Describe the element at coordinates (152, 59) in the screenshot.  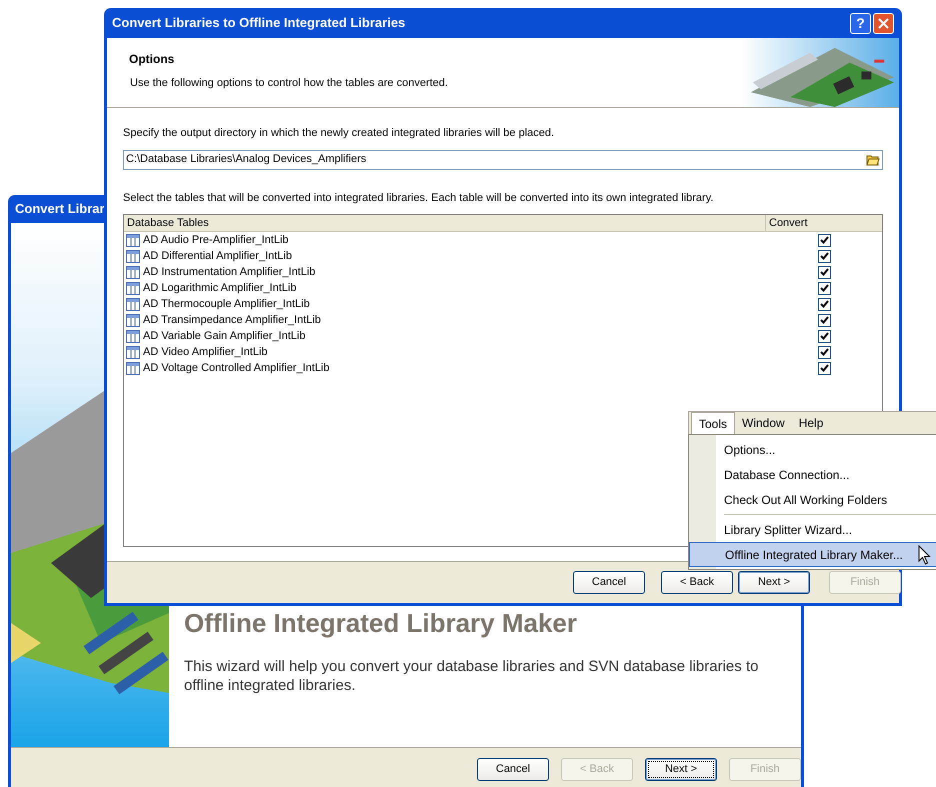
I see `page-title: Options` at that location.